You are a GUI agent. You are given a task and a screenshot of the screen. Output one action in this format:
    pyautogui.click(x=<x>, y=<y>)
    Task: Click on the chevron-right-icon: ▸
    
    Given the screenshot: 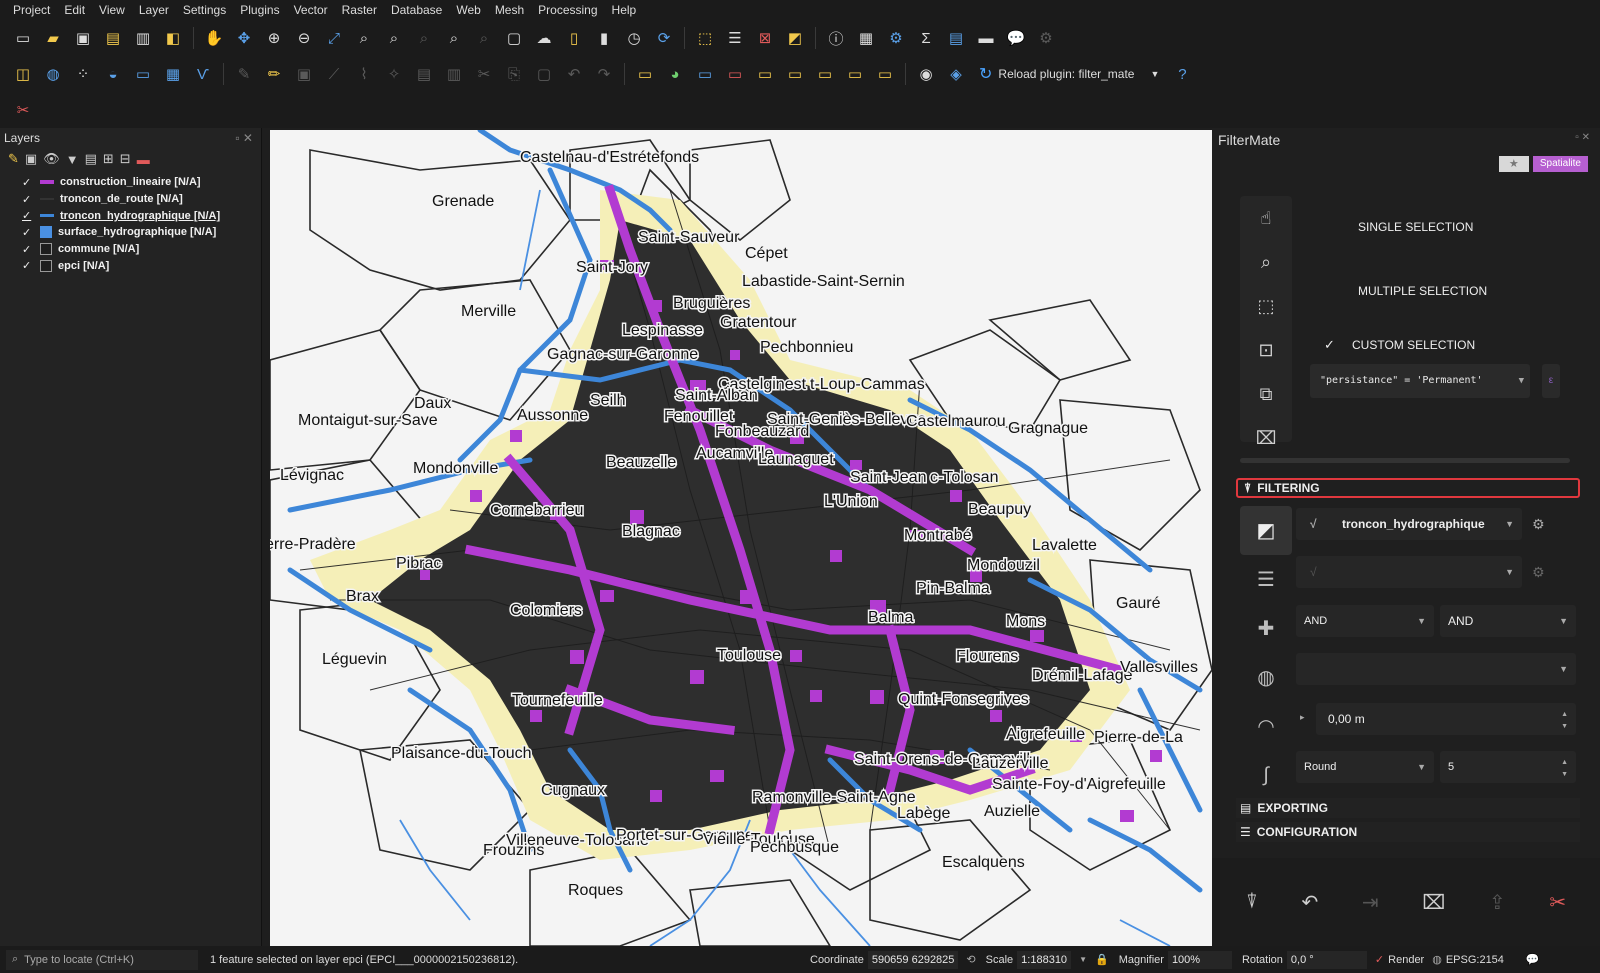 What is the action you would take?
    pyautogui.click(x=1302, y=717)
    